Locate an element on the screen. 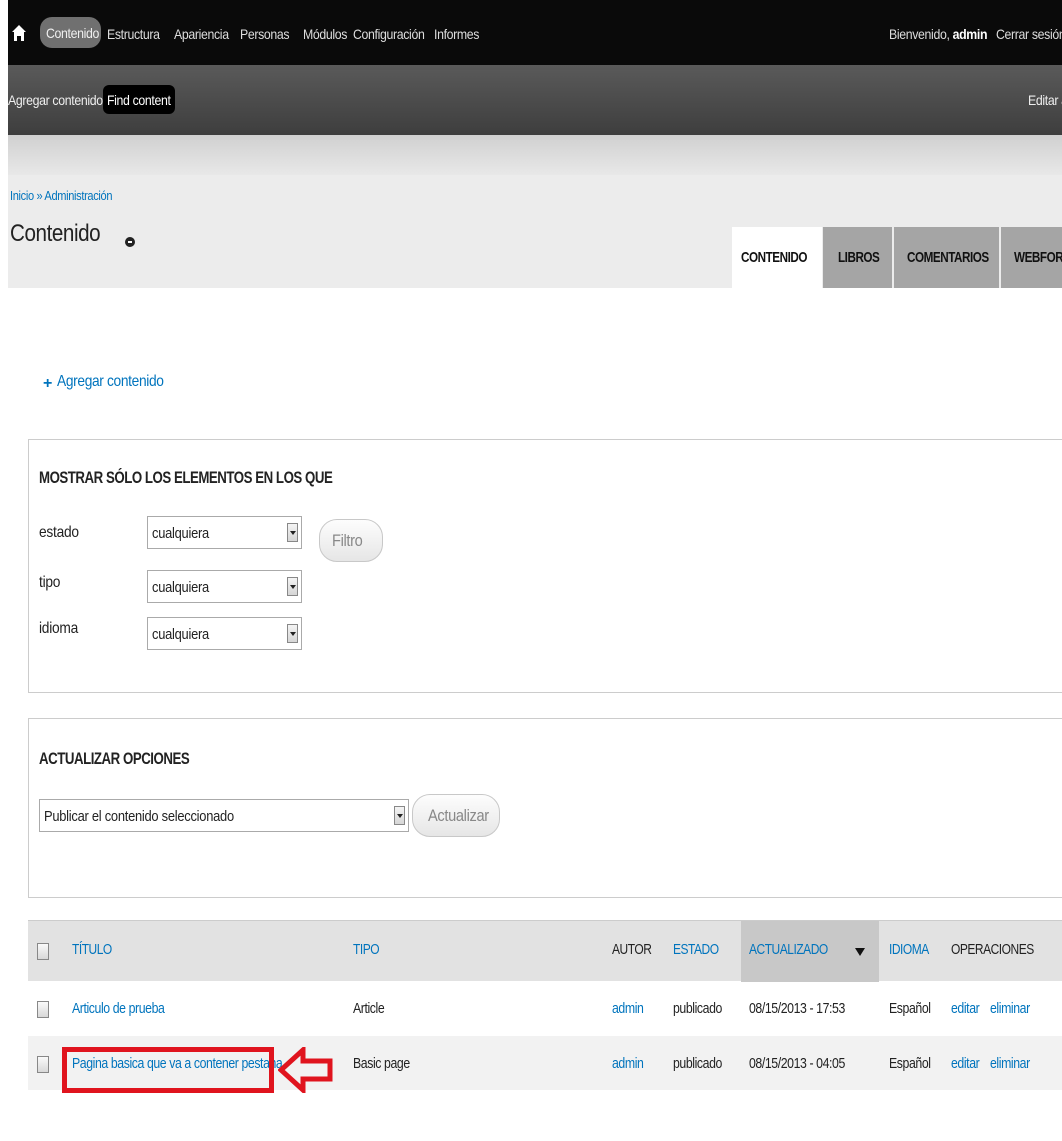  shortcuts-bar: Agregar contenido Find content Editar a is located at coordinates (535, 100).